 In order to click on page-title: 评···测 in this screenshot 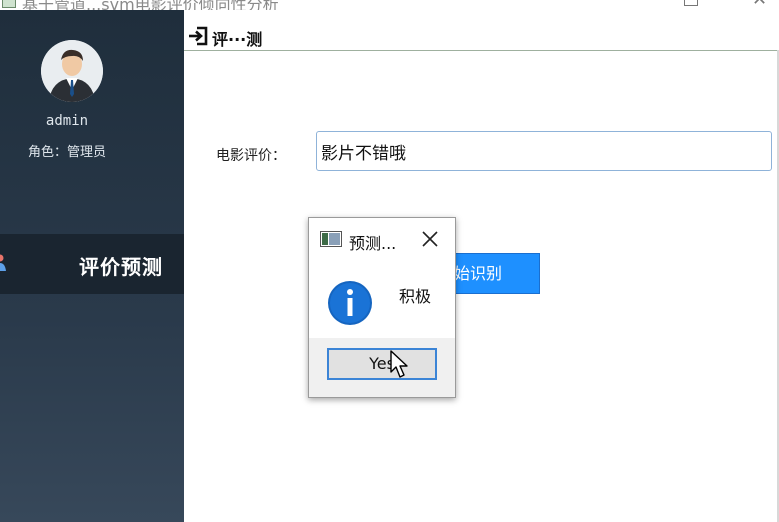, I will do `click(237, 39)`.